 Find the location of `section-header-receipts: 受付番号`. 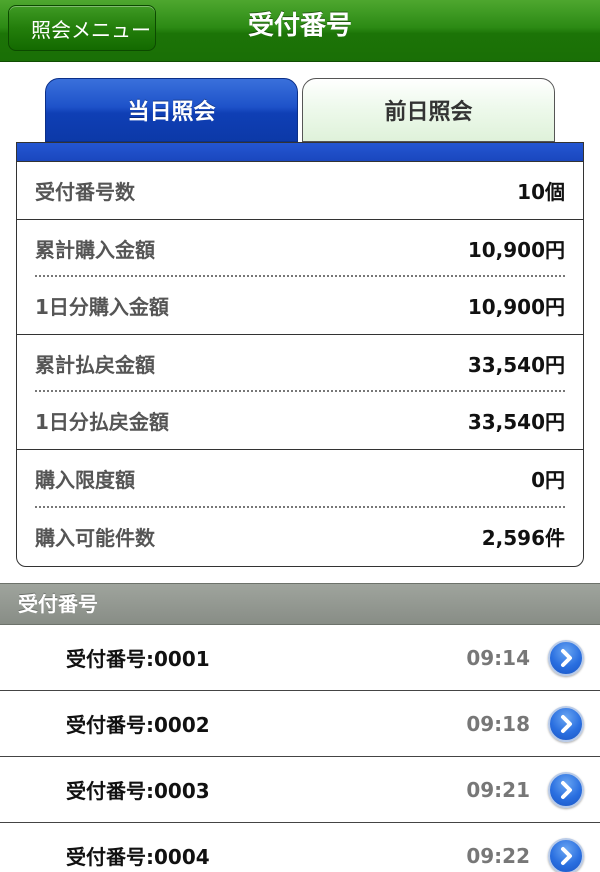

section-header-receipts: 受付番号 is located at coordinates (300, 604).